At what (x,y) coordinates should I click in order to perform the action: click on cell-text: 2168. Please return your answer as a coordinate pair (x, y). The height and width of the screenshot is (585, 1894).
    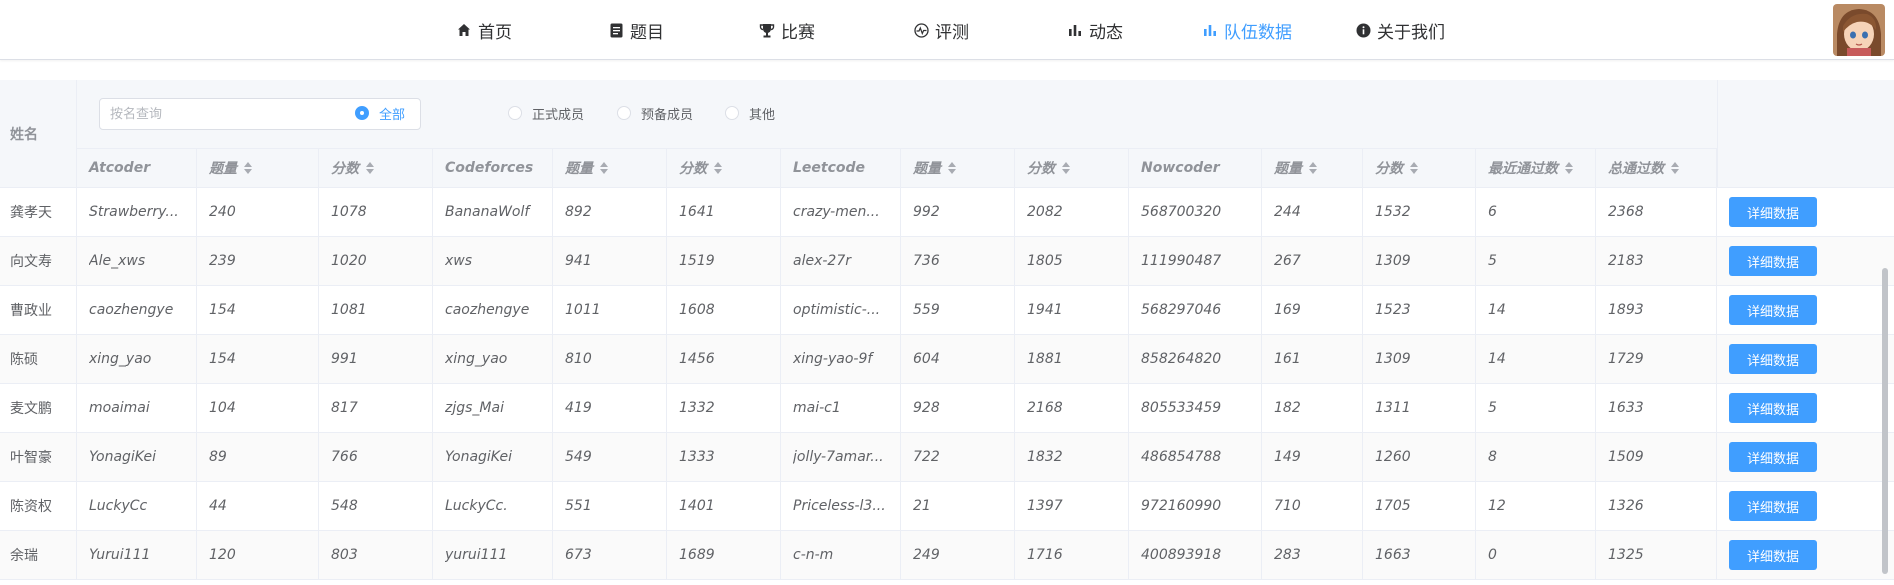
    Looking at the image, I should click on (1045, 408).